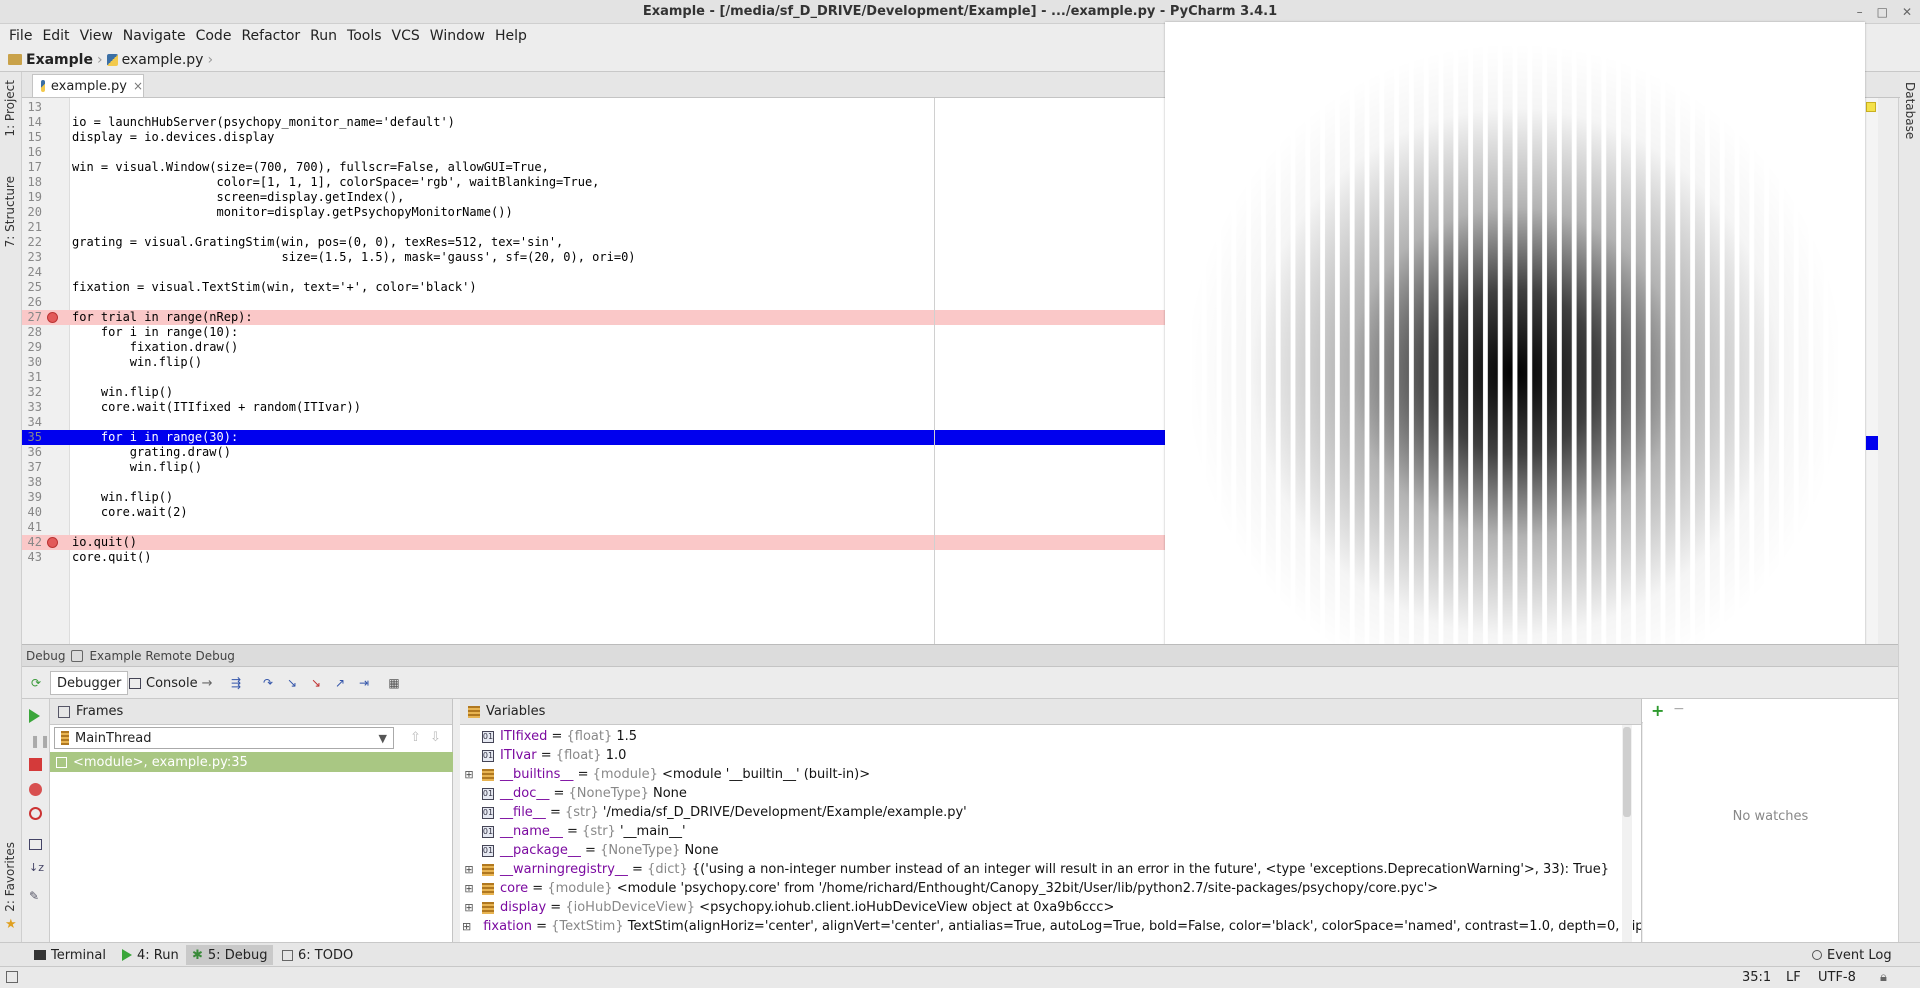  Describe the element at coordinates (1859, 955) in the screenshot. I see `event-log-label: Event Log` at that location.